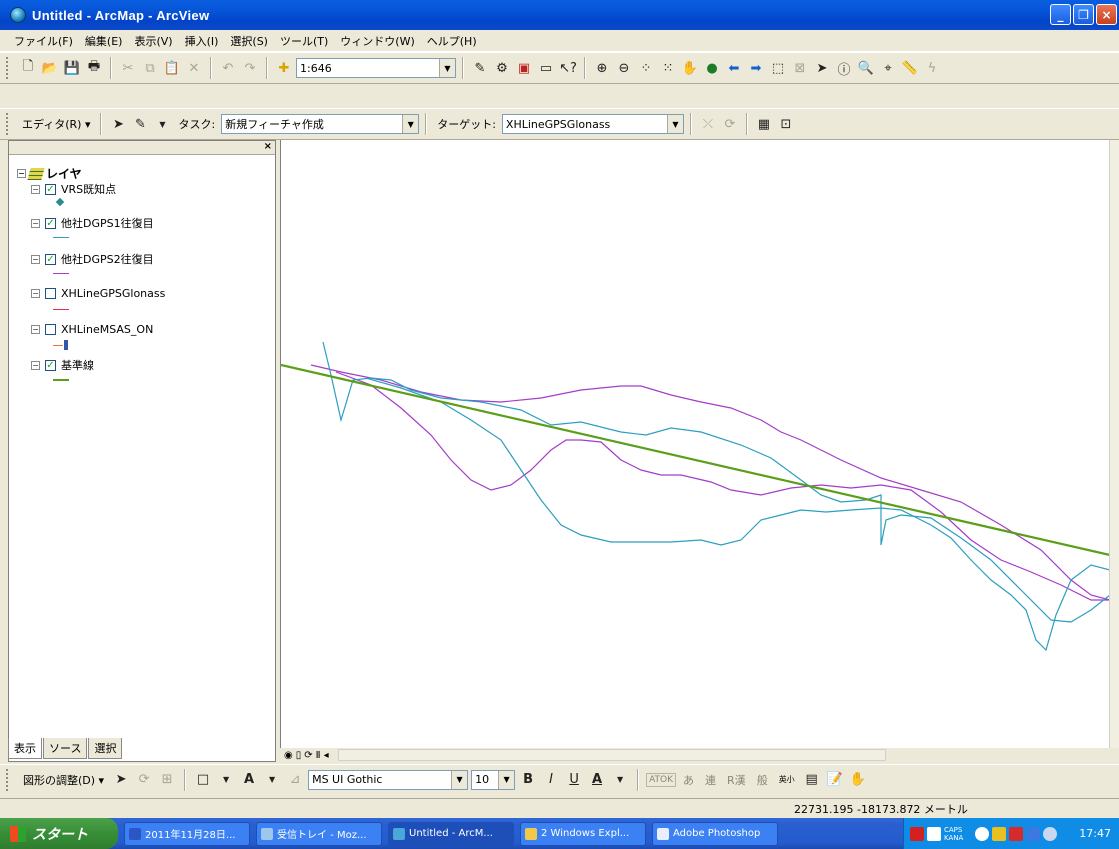  Describe the element at coordinates (910, 68) in the screenshot. I see `measure-icon: 📏` at that location.